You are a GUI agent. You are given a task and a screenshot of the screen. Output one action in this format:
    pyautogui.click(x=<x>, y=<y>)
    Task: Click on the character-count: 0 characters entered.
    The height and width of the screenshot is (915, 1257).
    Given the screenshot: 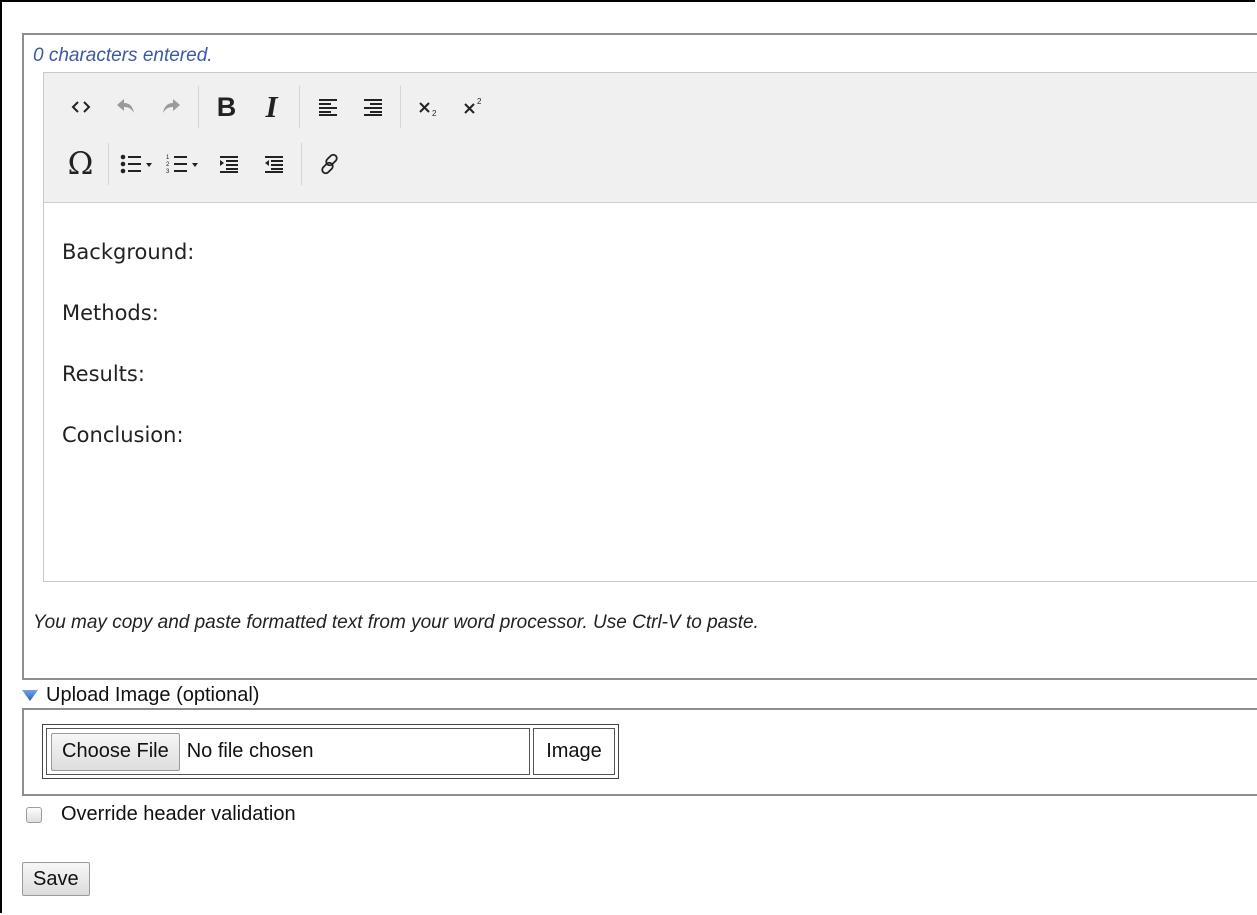 What is the action you would take?
    pyautogui.click(x=123, y=55)
    